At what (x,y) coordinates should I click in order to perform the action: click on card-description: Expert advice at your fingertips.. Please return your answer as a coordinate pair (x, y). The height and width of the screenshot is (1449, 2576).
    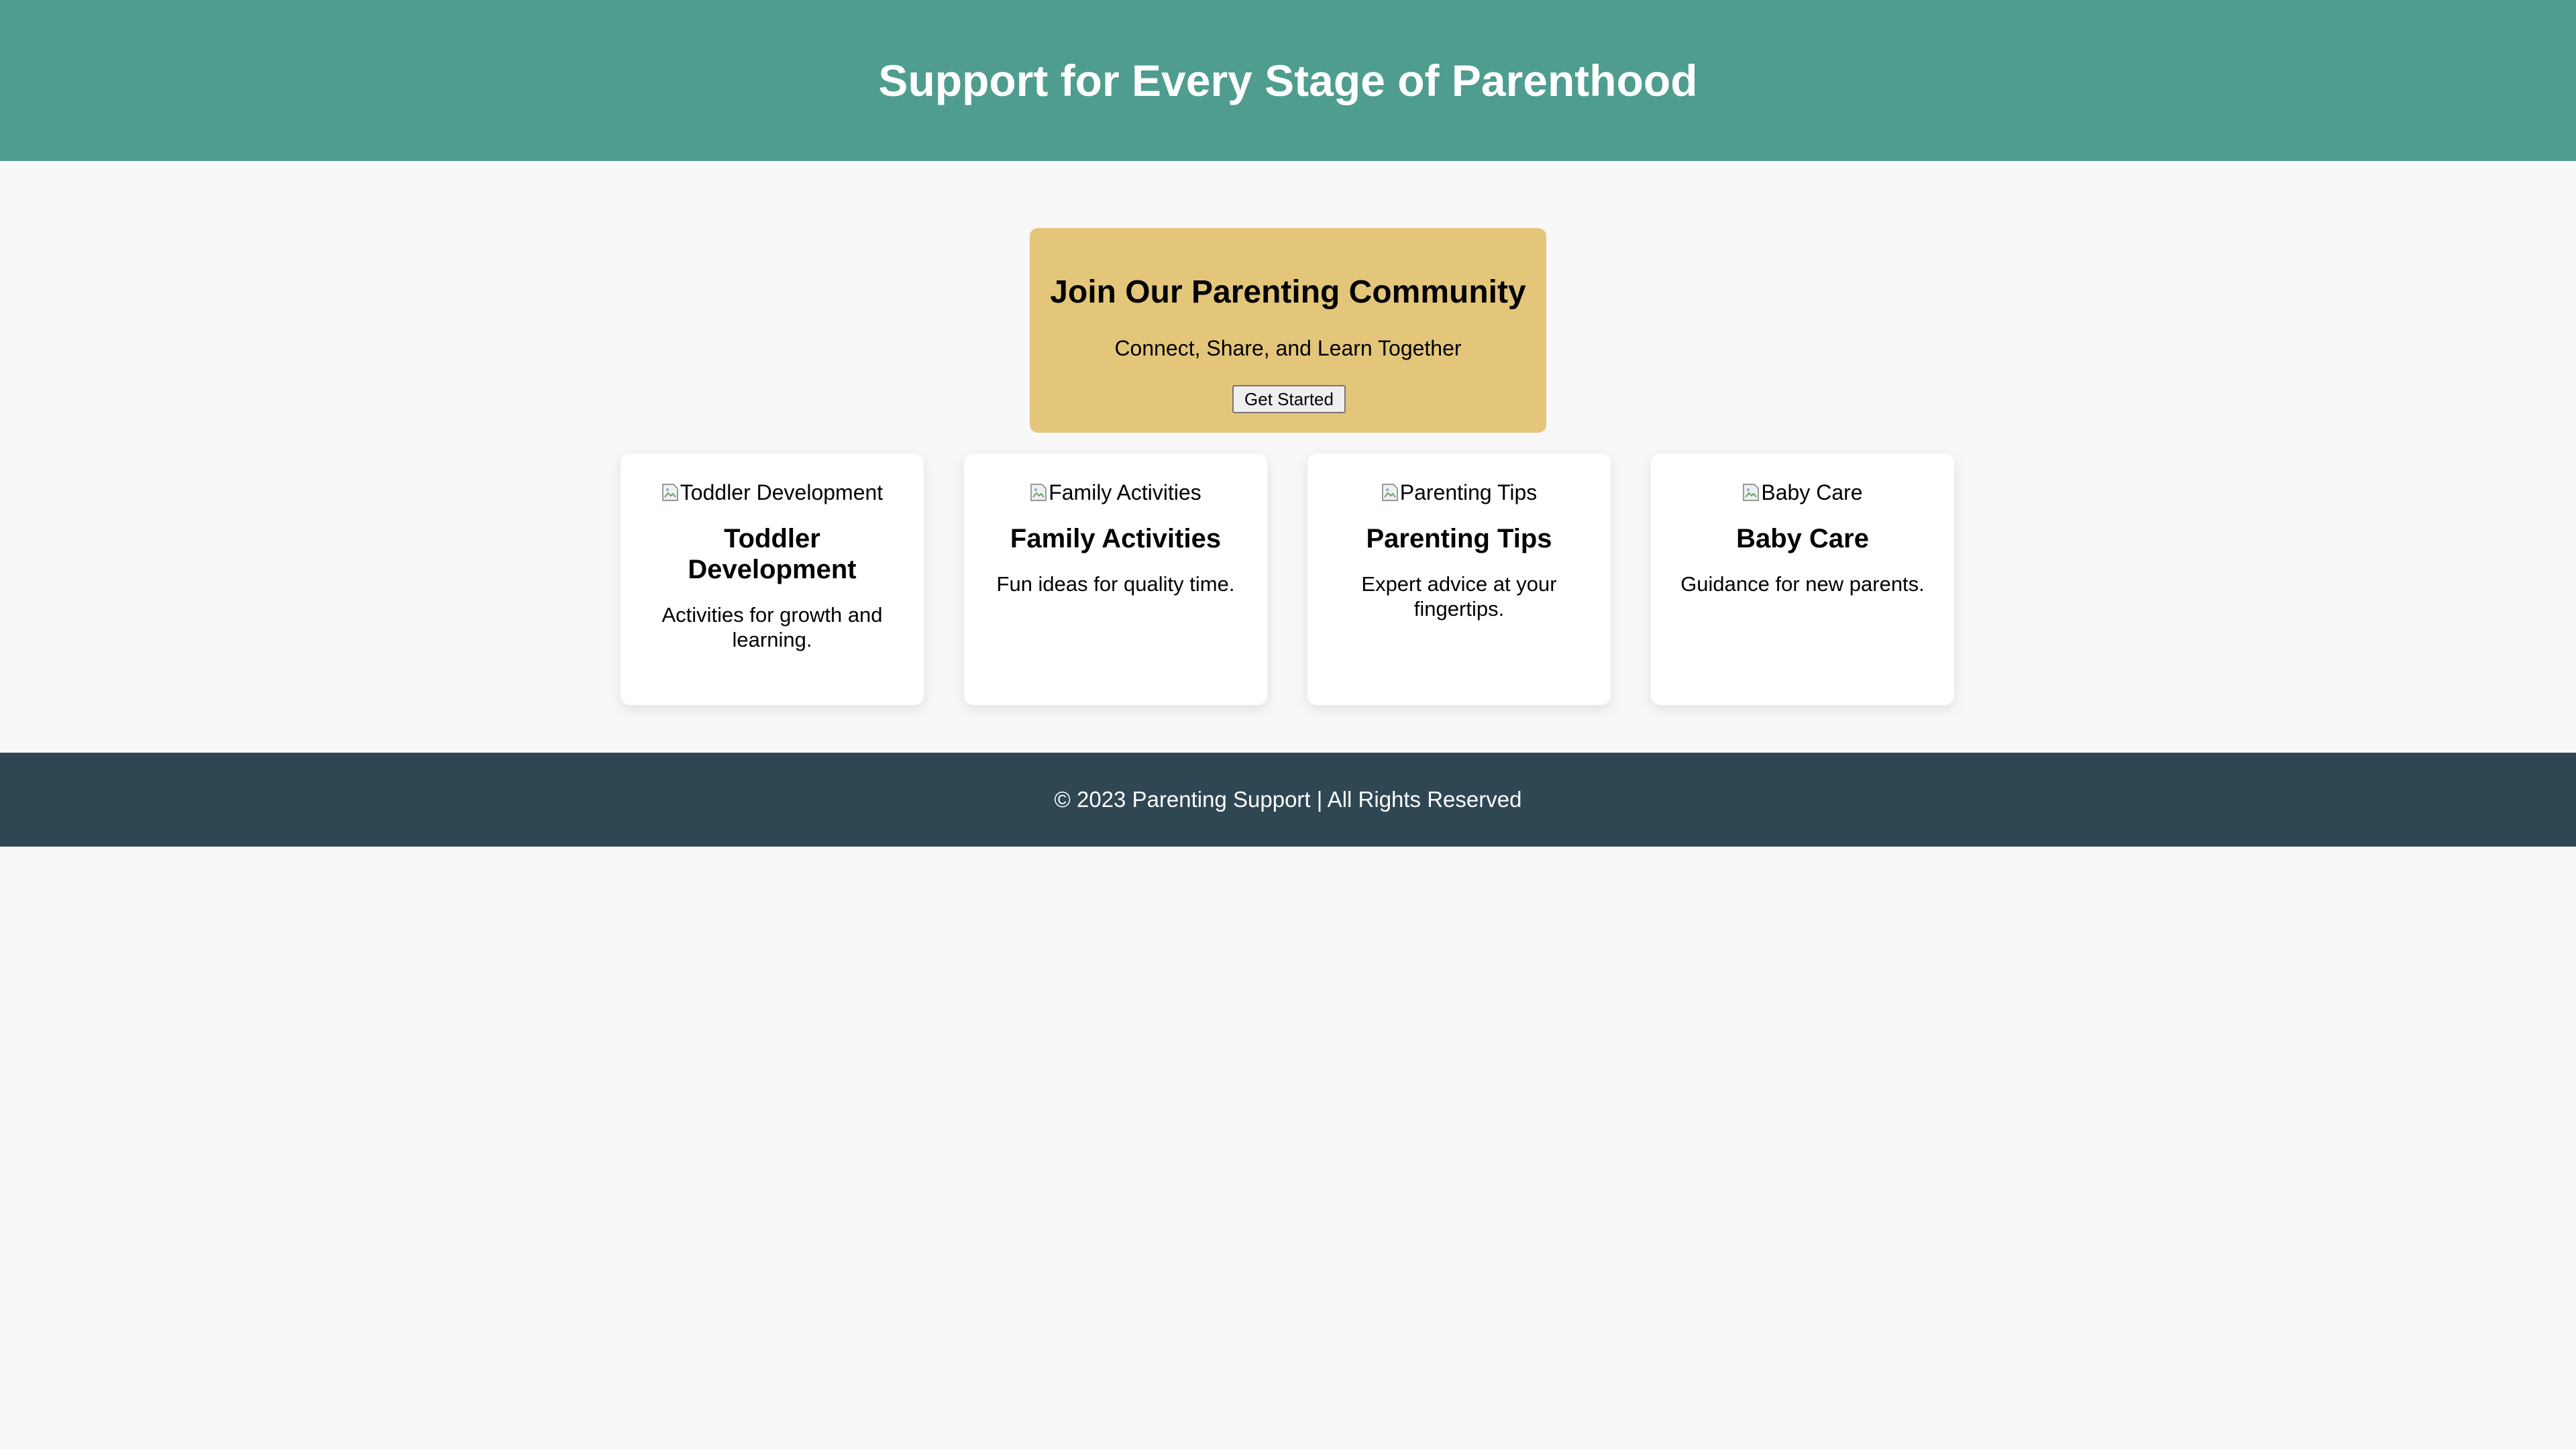
    Looking at the image, I should click on (1459, 596).